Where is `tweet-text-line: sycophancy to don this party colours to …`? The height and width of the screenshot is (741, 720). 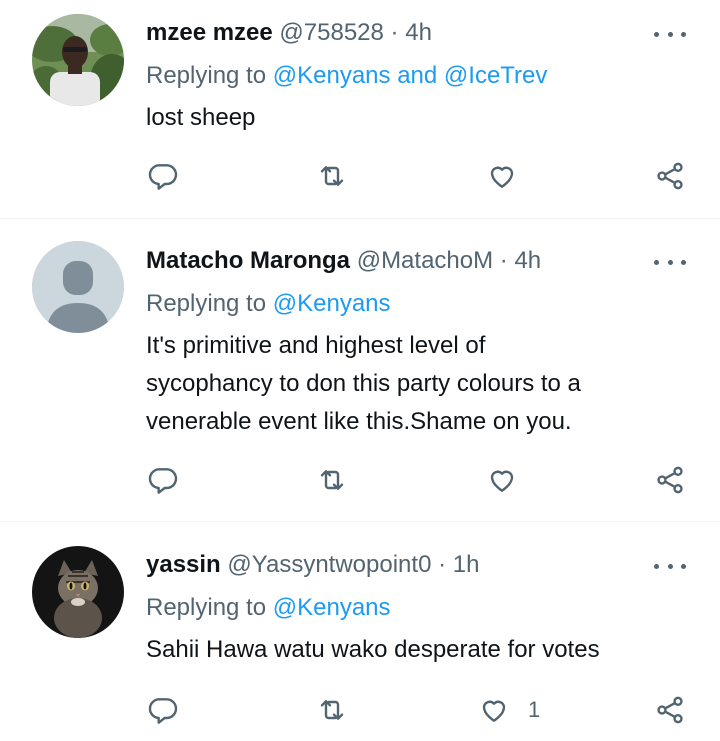 tweet-text-line: sycophancy to don this party colours to … is located at coordinates (363, 383).